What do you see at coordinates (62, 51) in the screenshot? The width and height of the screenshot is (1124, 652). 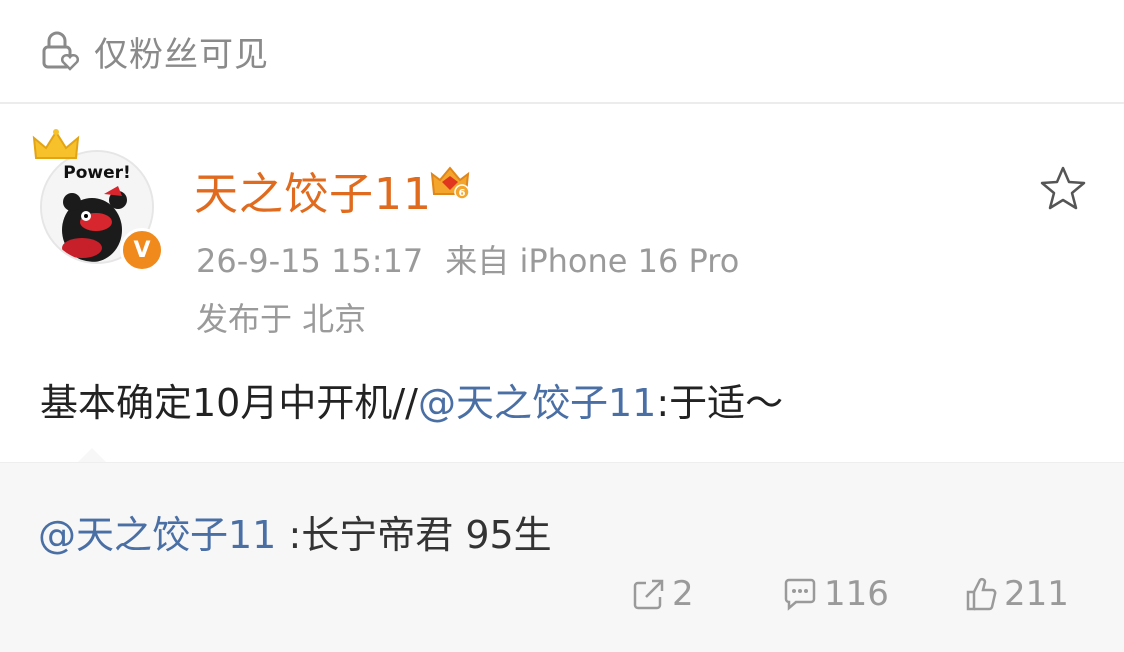 I see `lock-heart-icon` at bounding box center [62, 51].